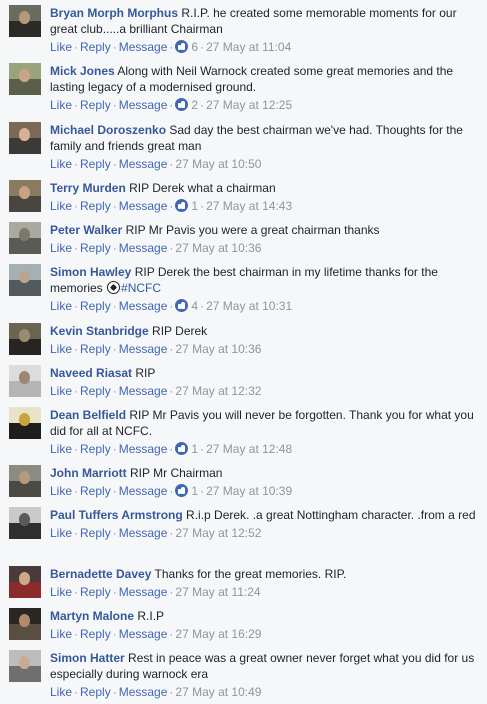 The width and height of the screenshot is (487, 704). I want to click on comment-author: Bernadette Davey, so click(100, 574).